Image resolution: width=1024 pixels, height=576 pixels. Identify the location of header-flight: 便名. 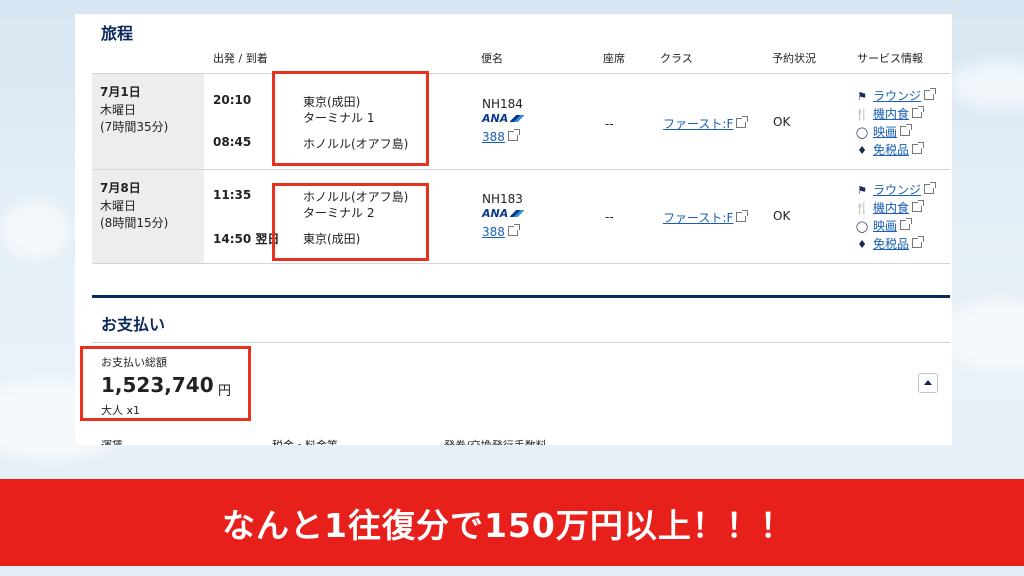
(492, 58).